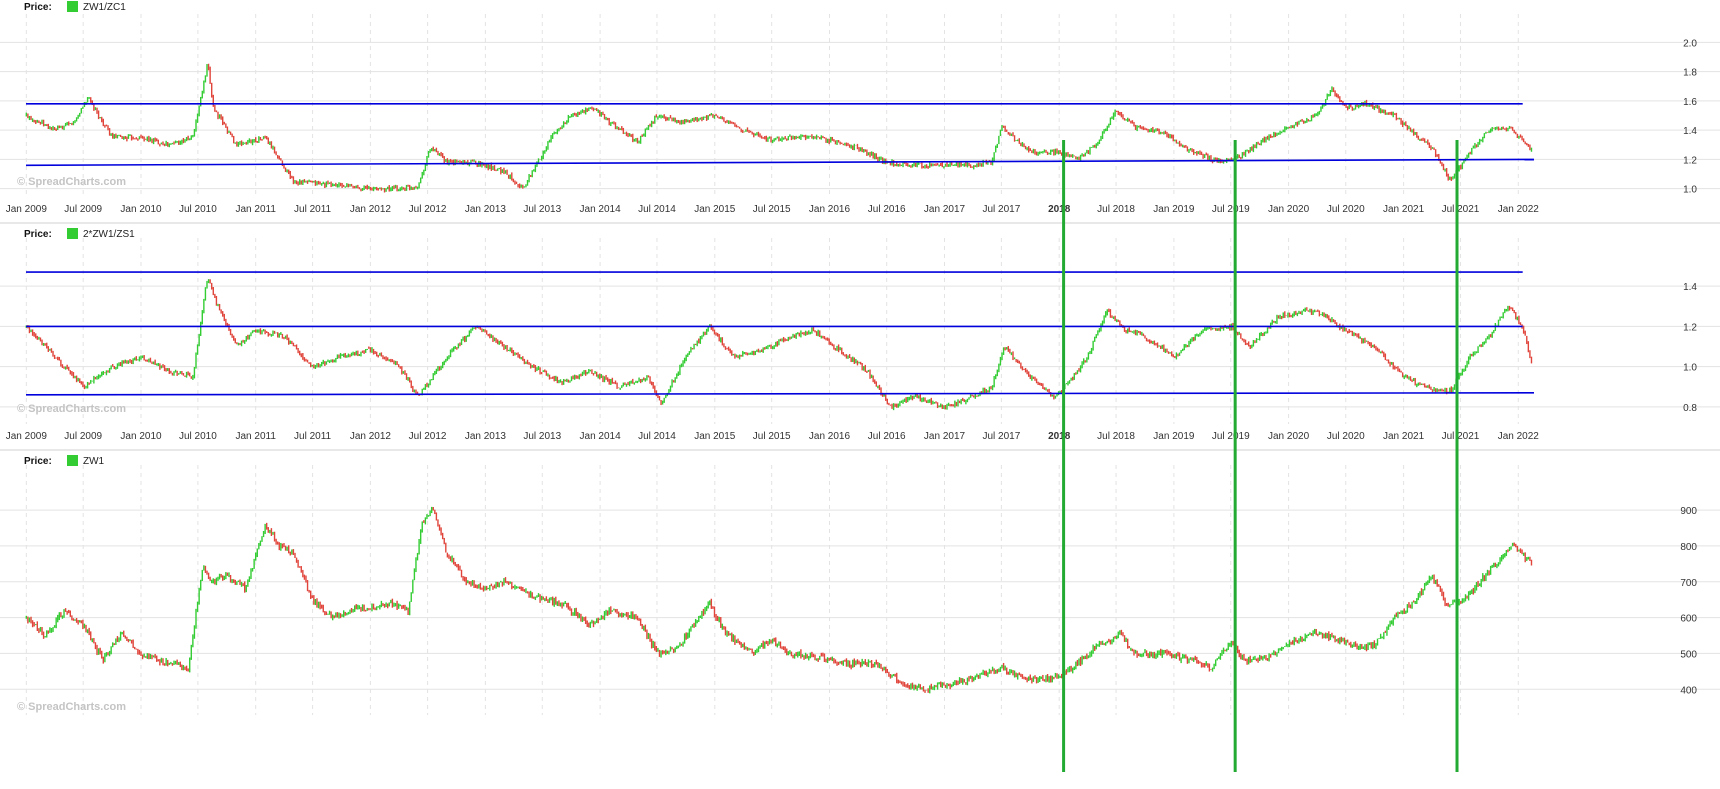 The width and height of the screenshot is (1720, 789). What do you see at coordinates (1690, 102) in the screenshot?
I see `y-tick-label: 1.6` at bounding box center [1690, 102].